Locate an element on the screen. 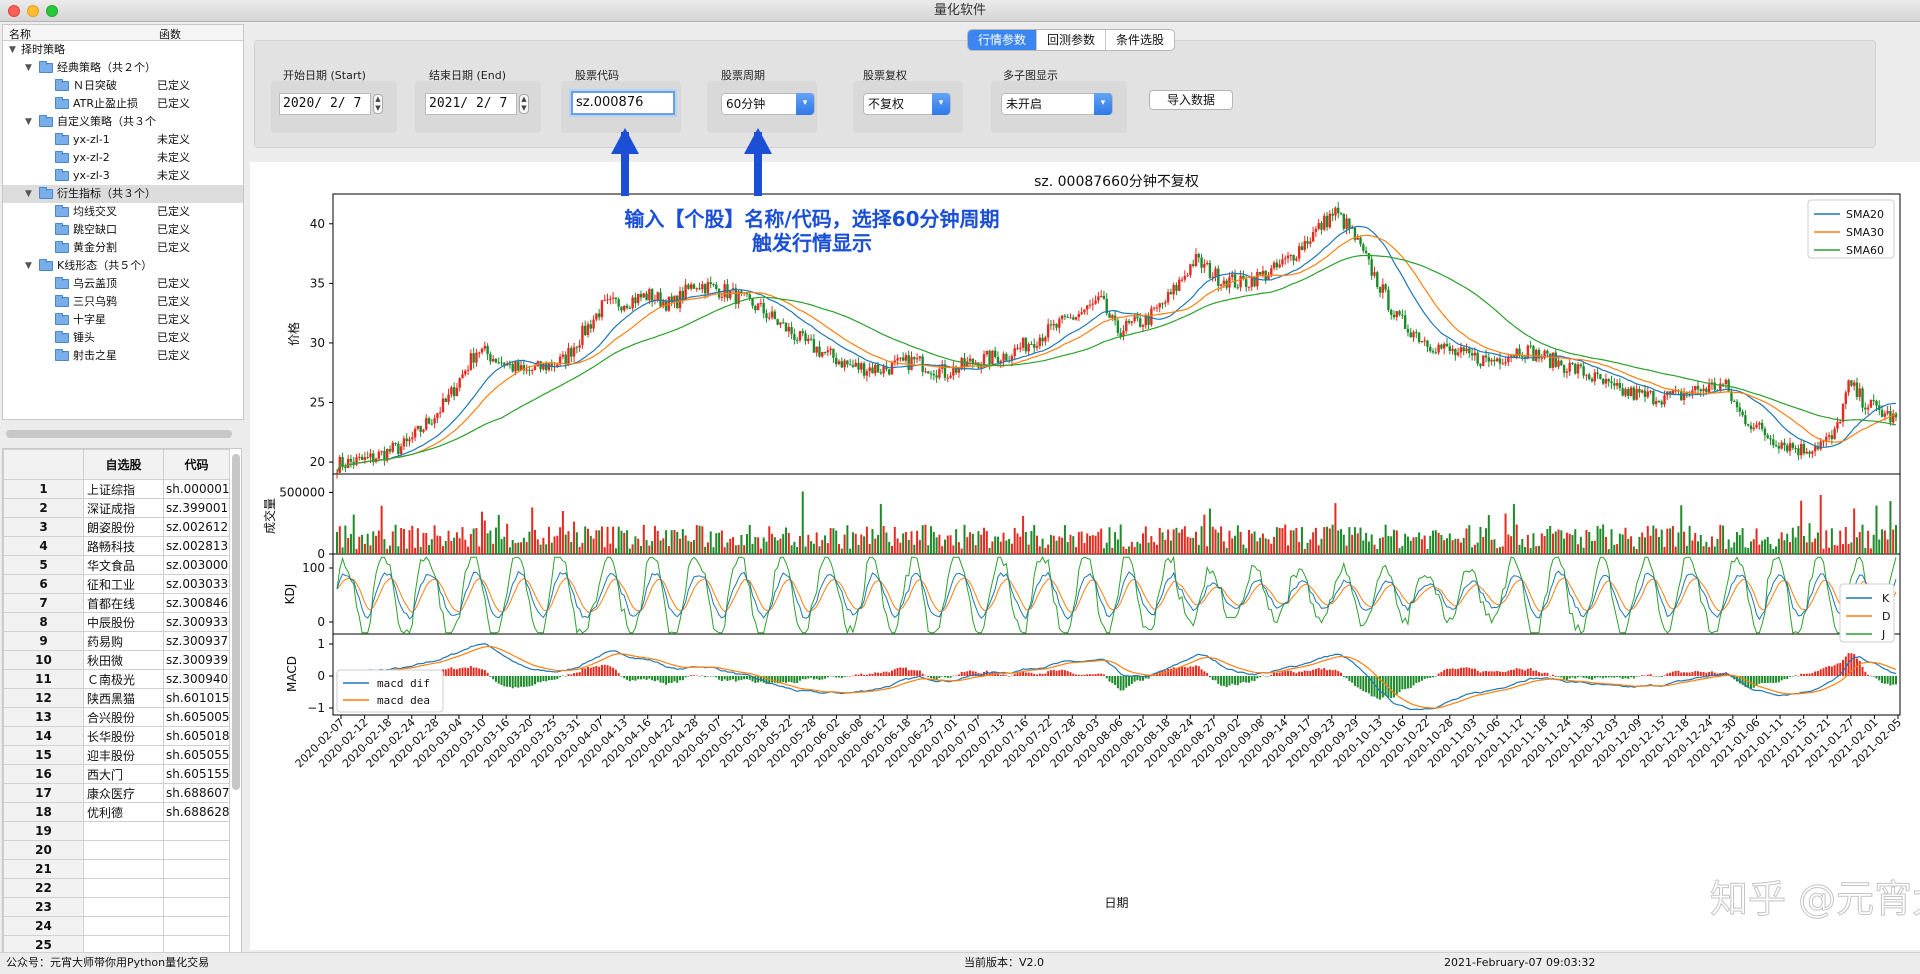  tree-item: 黄金分割 已定义 is located at coordinates (123, 248).